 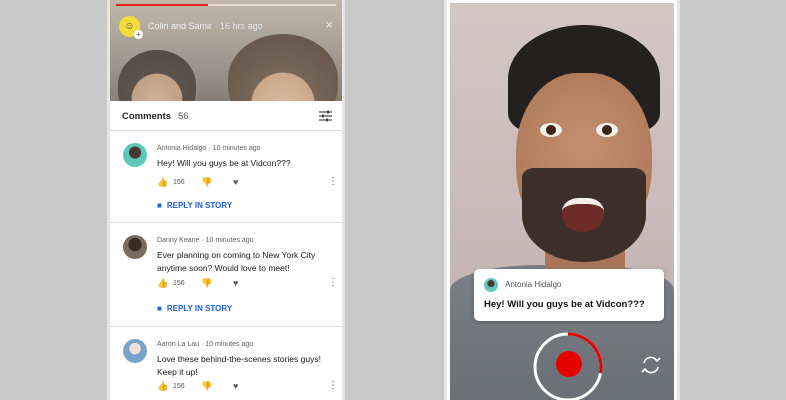 I want to click on story-channel-line: Colin and Samir · 16 hrs ago, so click(x=205, y=26).